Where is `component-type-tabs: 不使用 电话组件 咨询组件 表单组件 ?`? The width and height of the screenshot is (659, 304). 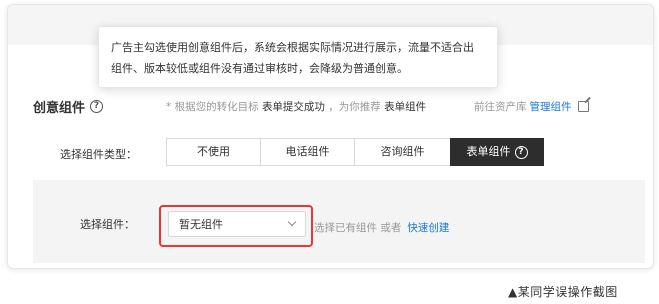 component-type-tabs: 不使用 电话组件 咨询组件 表单组件 ? is located at coordinates (355, 152).